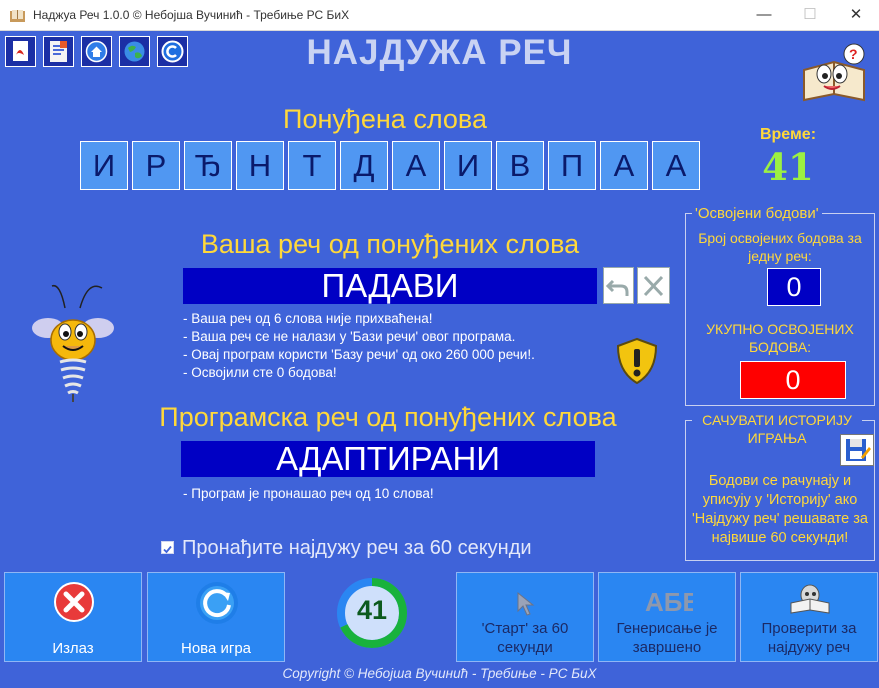 The width and height of the screenshot is (879, 688). Describe the element at coordinates (308, 493) in the screenshot. I see `program-word-message: - Програм је пронашао реч од 10 слова!` at that location.